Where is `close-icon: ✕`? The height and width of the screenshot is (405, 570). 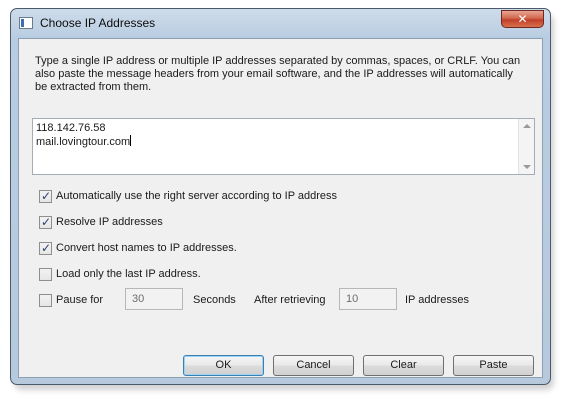
close-icon: ✕ is located at coordinates (522, 19).